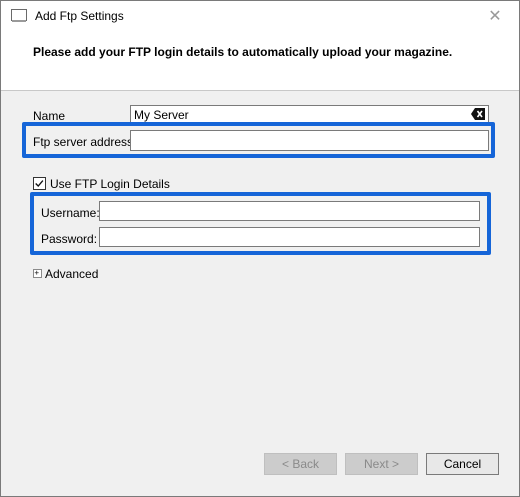 This screenshot has height=497, width=520. Describe the element at coordinates (381, 464) in the screenshot. I see `next-button: Next >` at that location.